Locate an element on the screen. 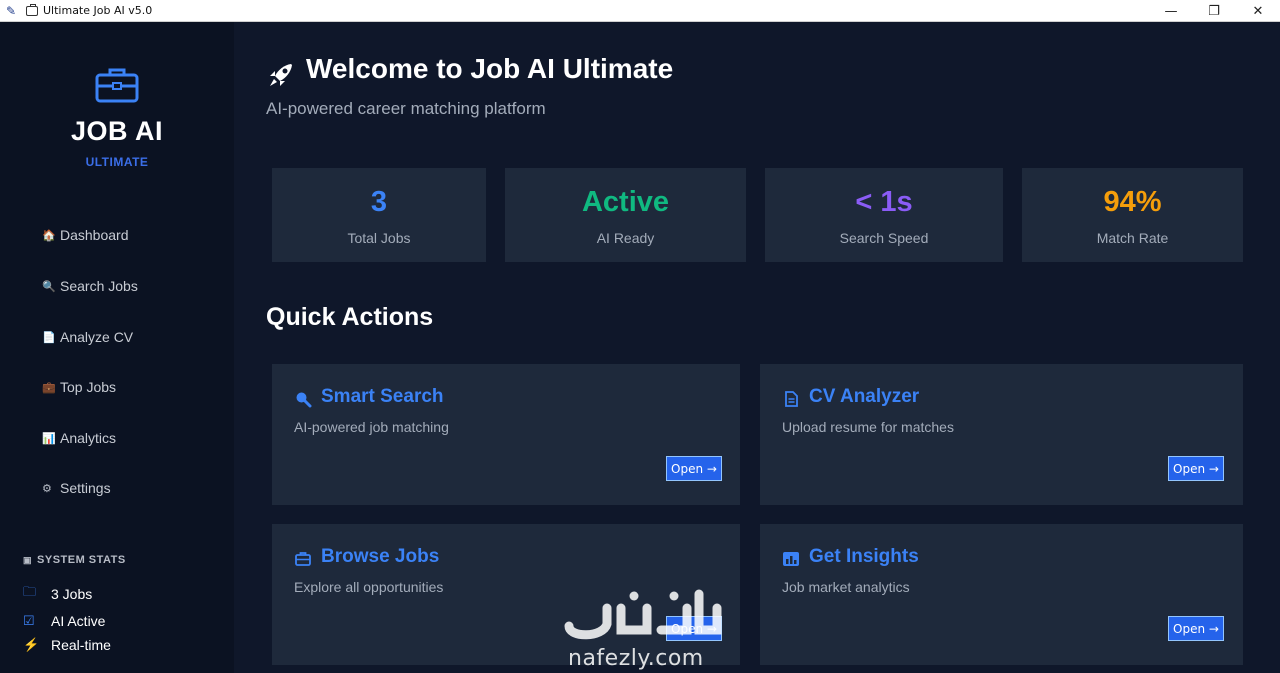 Image resolution: width=1280 pixels, height=673 pixels. page-title: Welcome to Job AI Ultimate is located at coordinates (490, 68).